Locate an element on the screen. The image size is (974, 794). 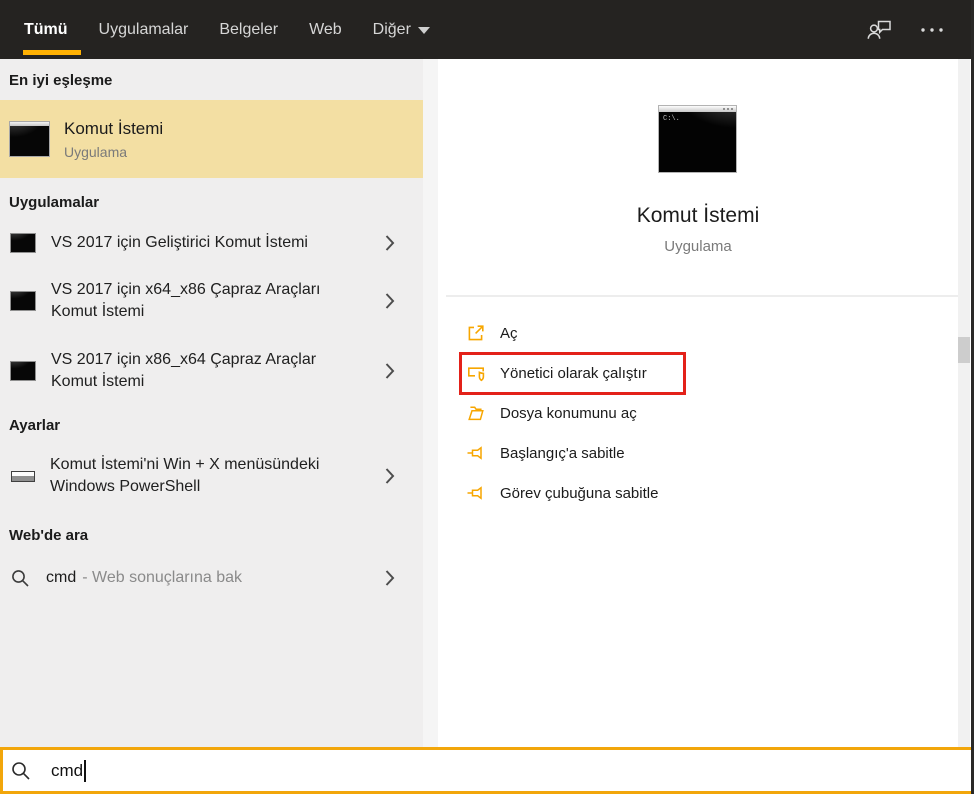
action-label: Görev çubuğuna sabitle is located at coordinates (579, 493).